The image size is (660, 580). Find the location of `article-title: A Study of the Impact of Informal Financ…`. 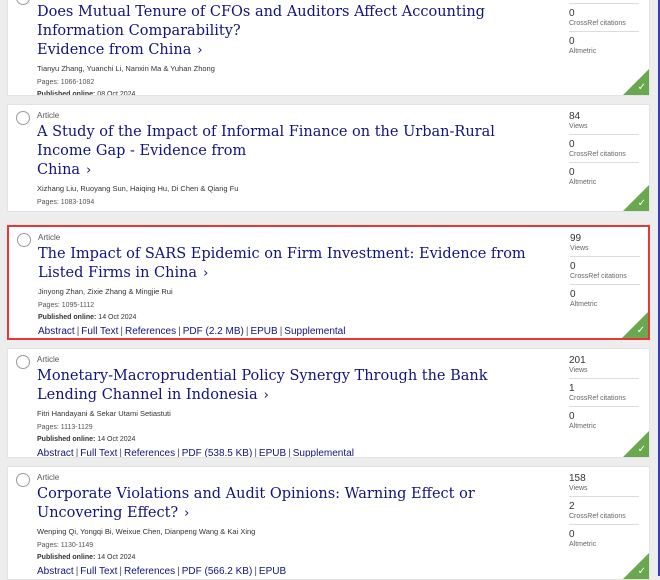

article-title: A Study of the Impact of Informal Financ… is located at coordinates (266, 141).